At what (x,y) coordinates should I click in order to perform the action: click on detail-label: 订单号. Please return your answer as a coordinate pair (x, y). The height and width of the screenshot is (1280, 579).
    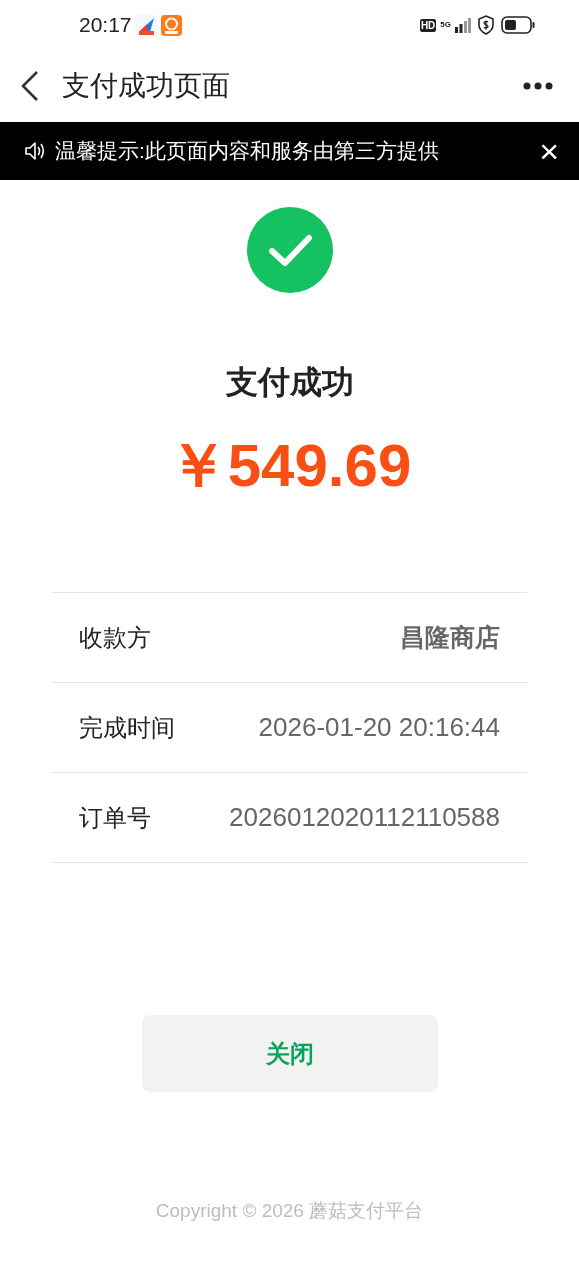
    Looking at the image, I should click on (115, 817).